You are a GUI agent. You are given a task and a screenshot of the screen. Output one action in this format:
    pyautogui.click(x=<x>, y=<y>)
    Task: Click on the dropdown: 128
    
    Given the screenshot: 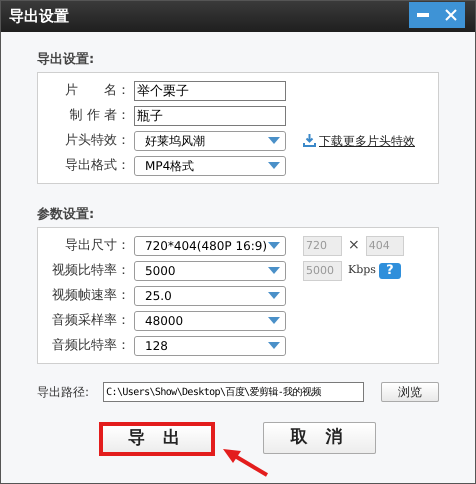 What is the action you would take?
    pyautogui.click(x=210, y=346)
    